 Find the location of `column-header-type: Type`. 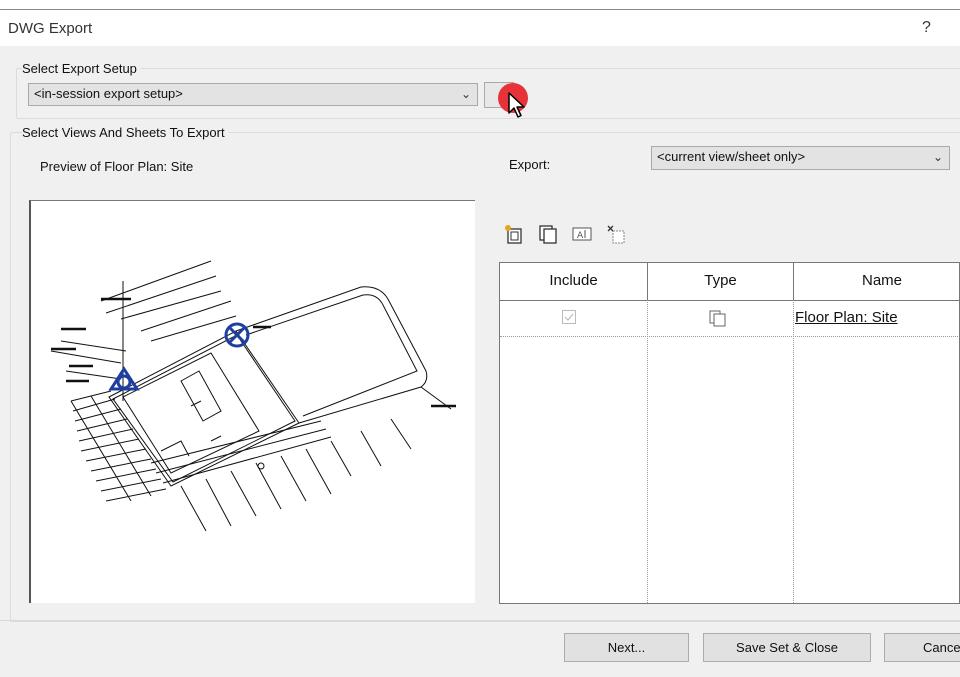

column-header-type: Type is located at coordinates (721, 281).